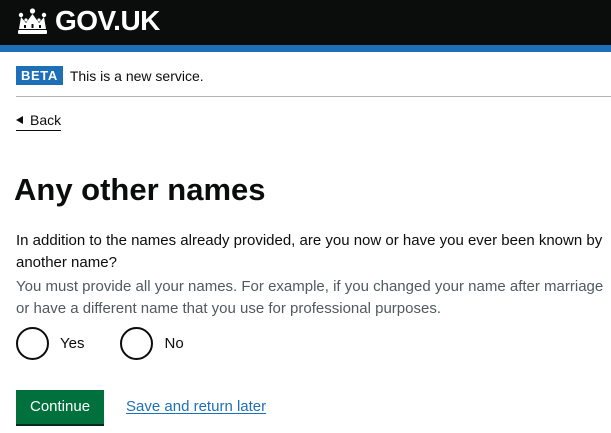 Image resolution: width=611 pixels, height=433 pixels. I want to click on save-and-return-later-link: Save and return later, so click(196, 407).